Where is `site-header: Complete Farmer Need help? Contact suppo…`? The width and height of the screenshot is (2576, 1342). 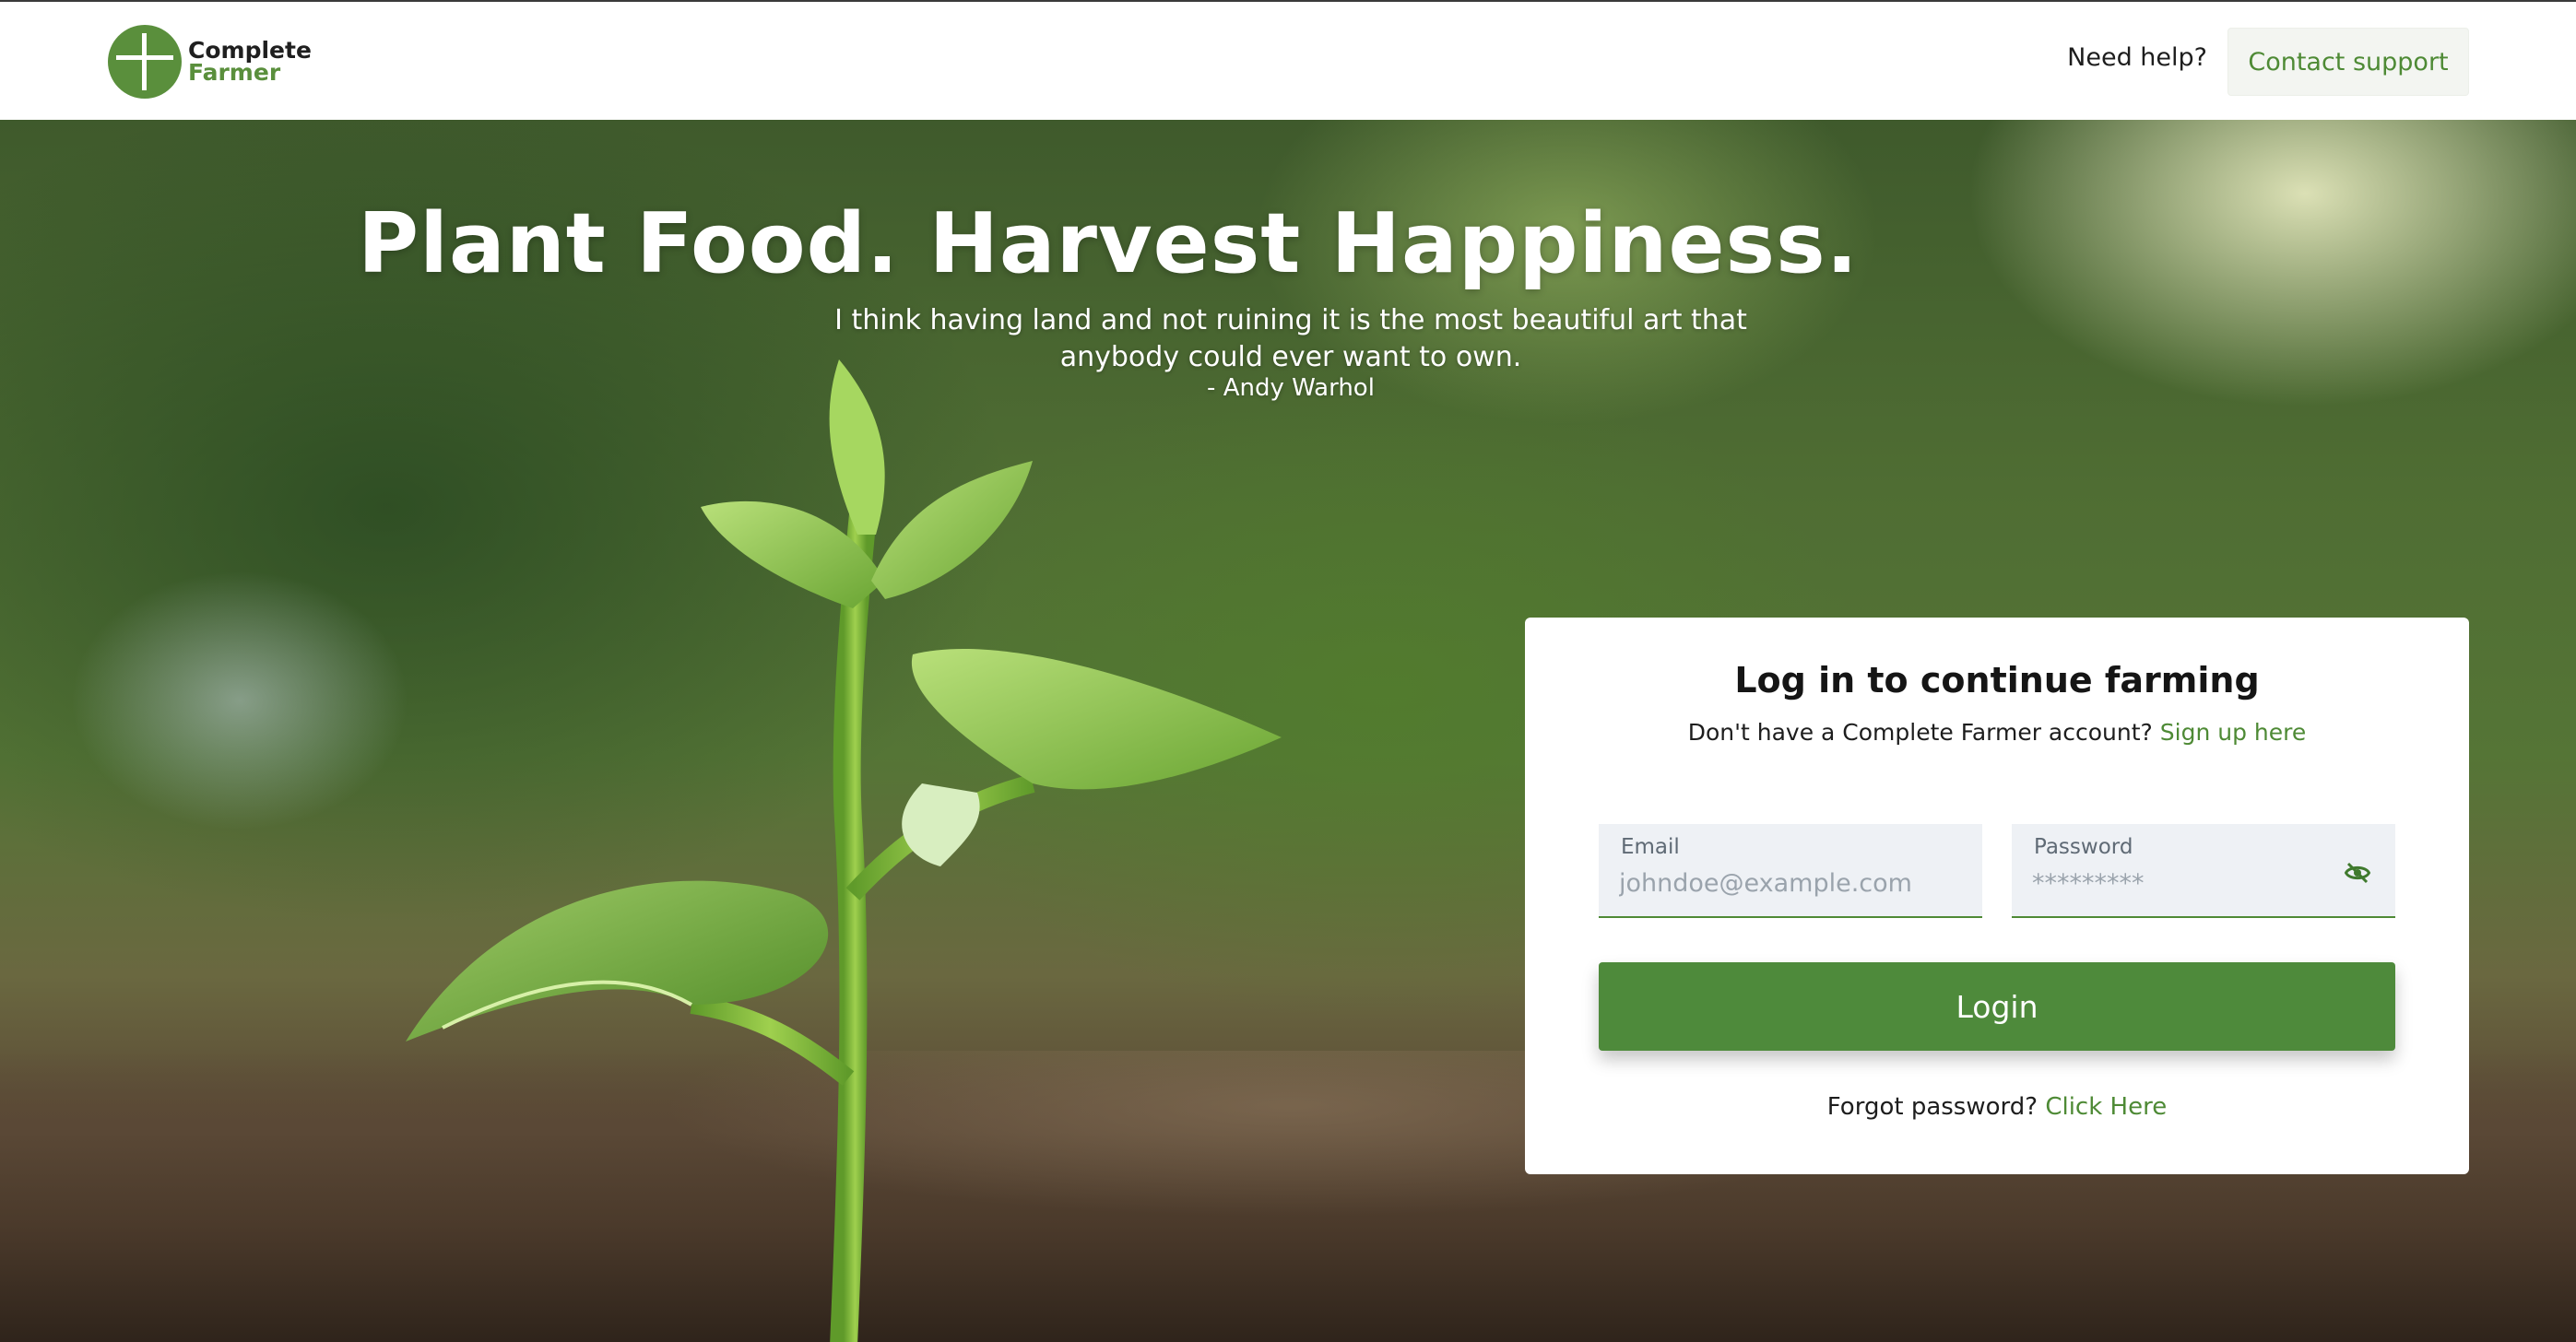 site-header: Complete Farmer Need help? Contact suppo… is located at coordinates (1288, 61).